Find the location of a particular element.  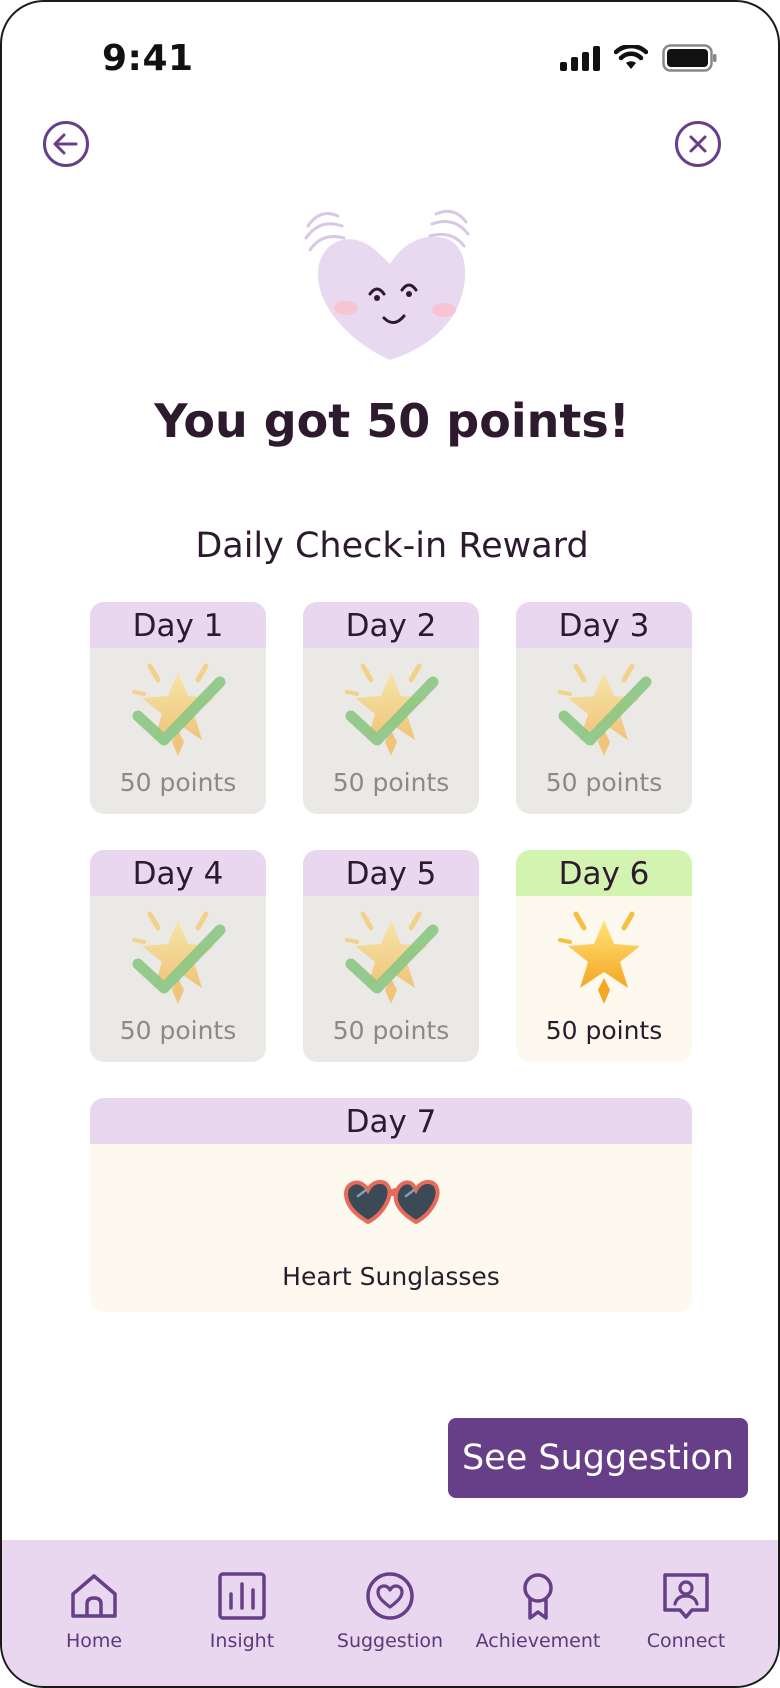

back-arrow-icon is located at coordinates (66, 144).